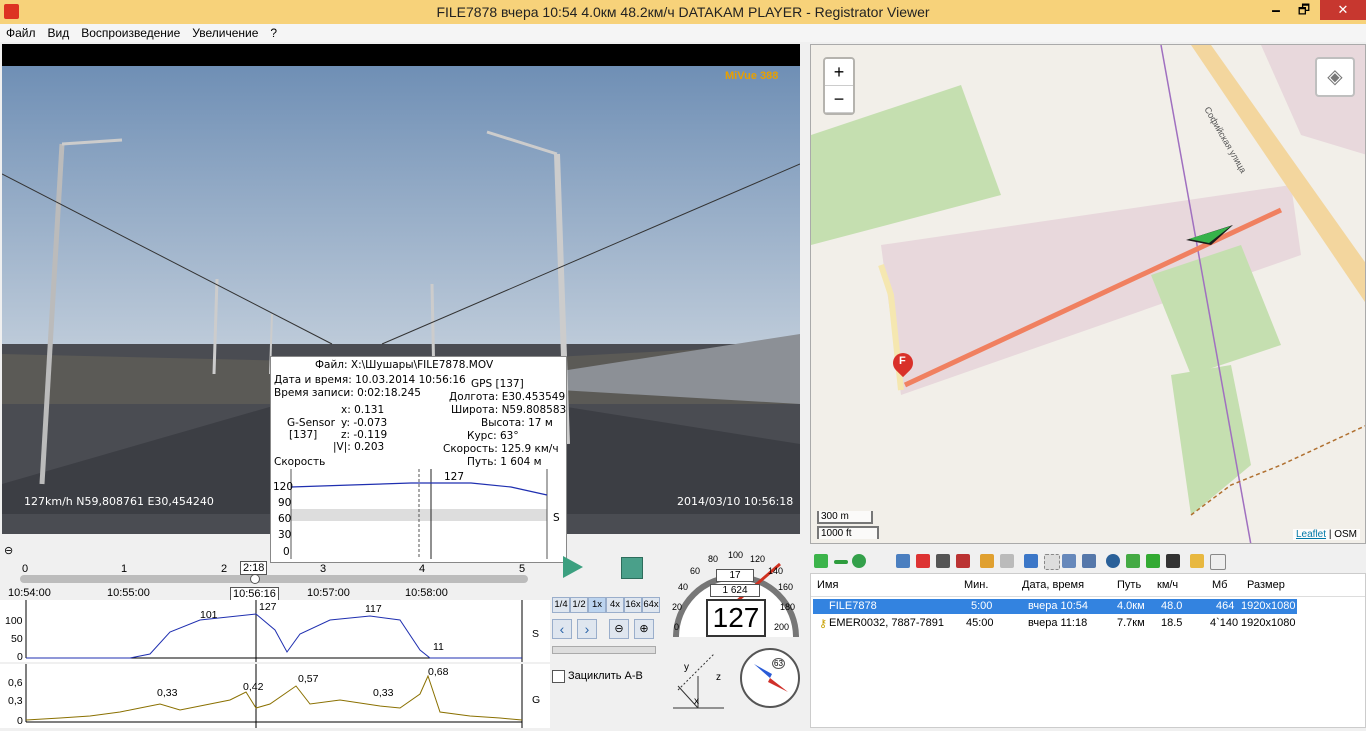  Describe the element at coordinates (1304, 10) in the screenshot. I see `maximize-button: 🗗` at that location.